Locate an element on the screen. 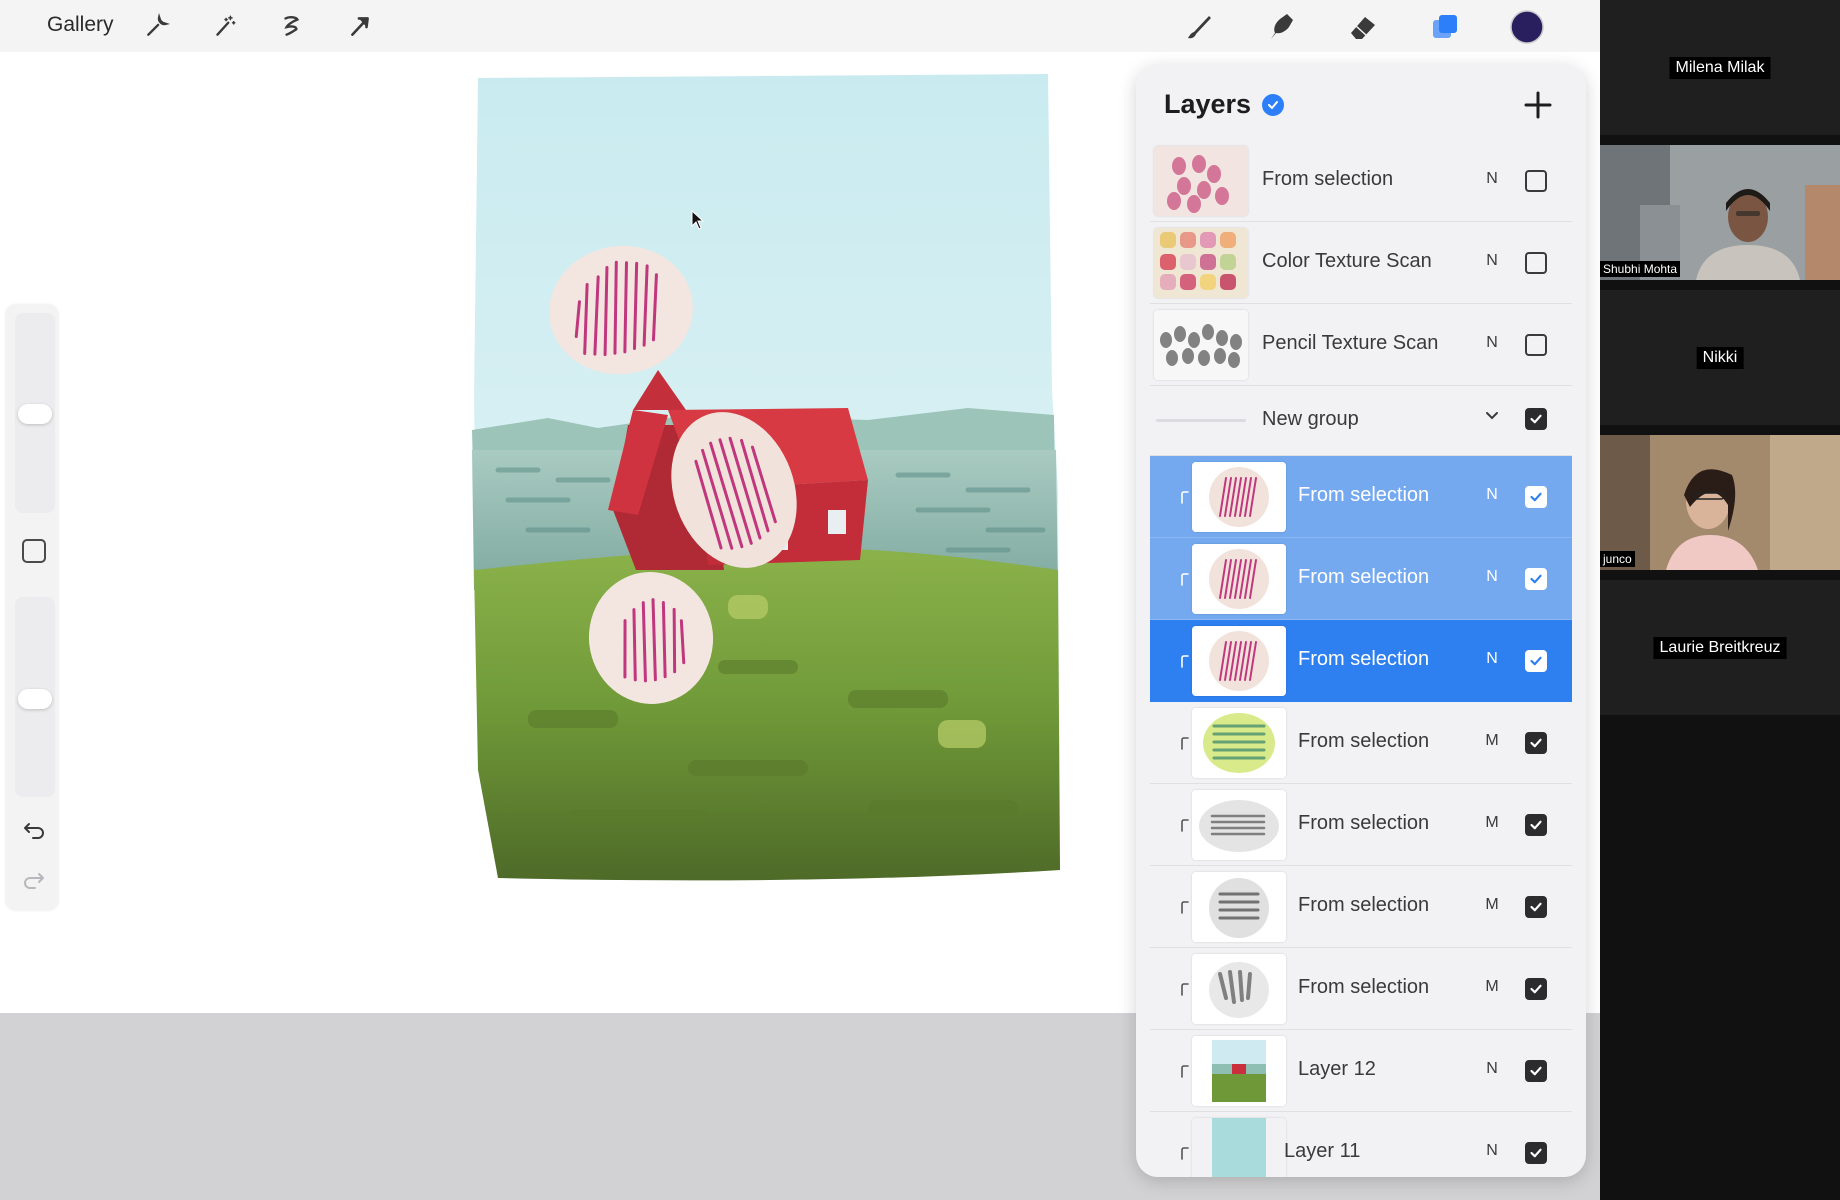 The height and width of the screenshot is (1200, 1840). wrench-icon is located at coordinates (157, 26).